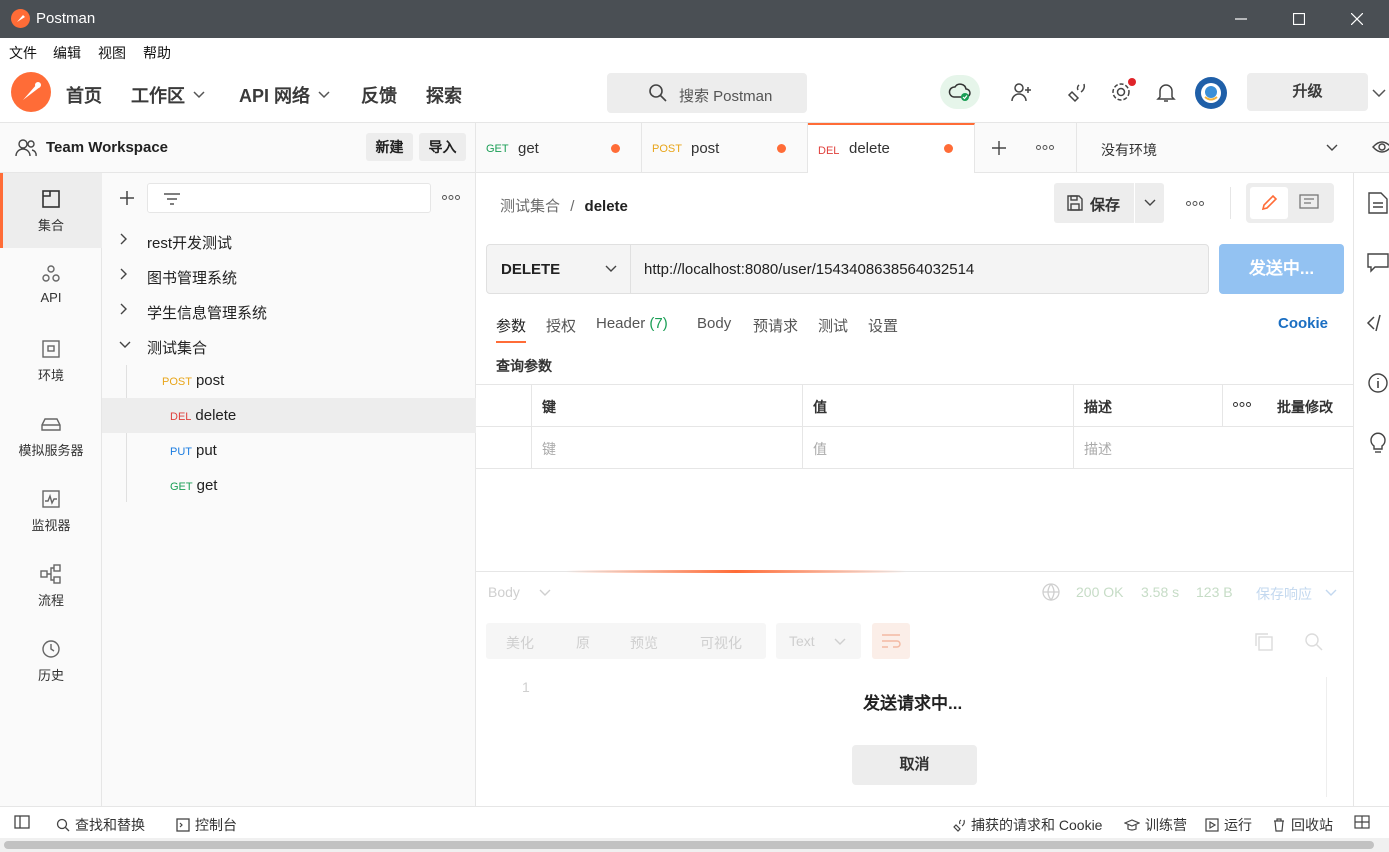 The image size is (1389, 852). I want to click on tab-delete: DEL delete, so click(891, 148).